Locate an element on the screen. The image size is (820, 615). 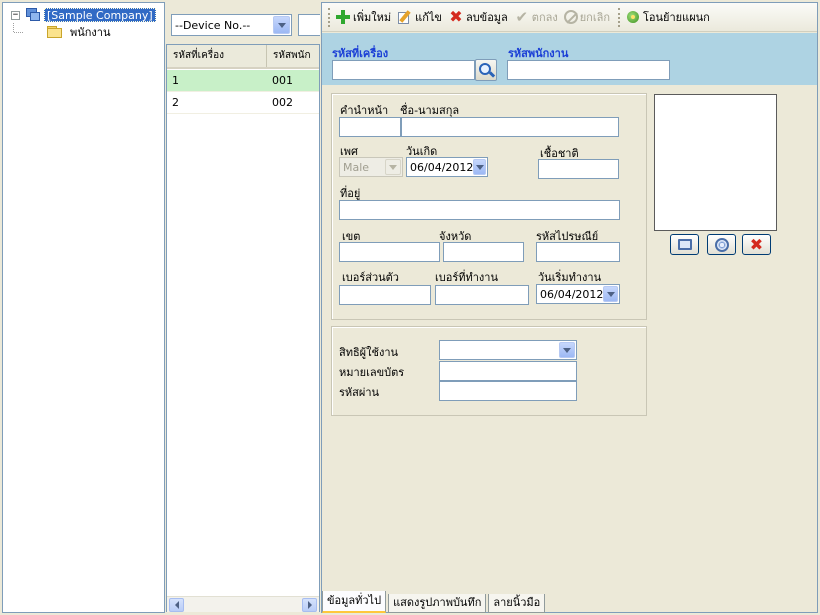
check-icon: ✔ is located at coordinates (522, 17).